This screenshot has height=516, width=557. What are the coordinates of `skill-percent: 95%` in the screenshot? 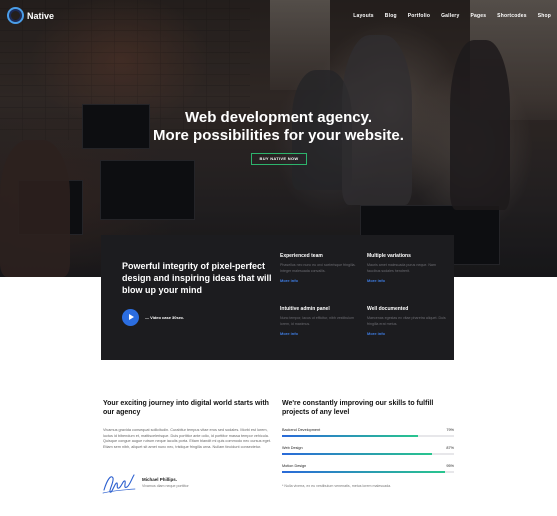 It's located at (450, 466).